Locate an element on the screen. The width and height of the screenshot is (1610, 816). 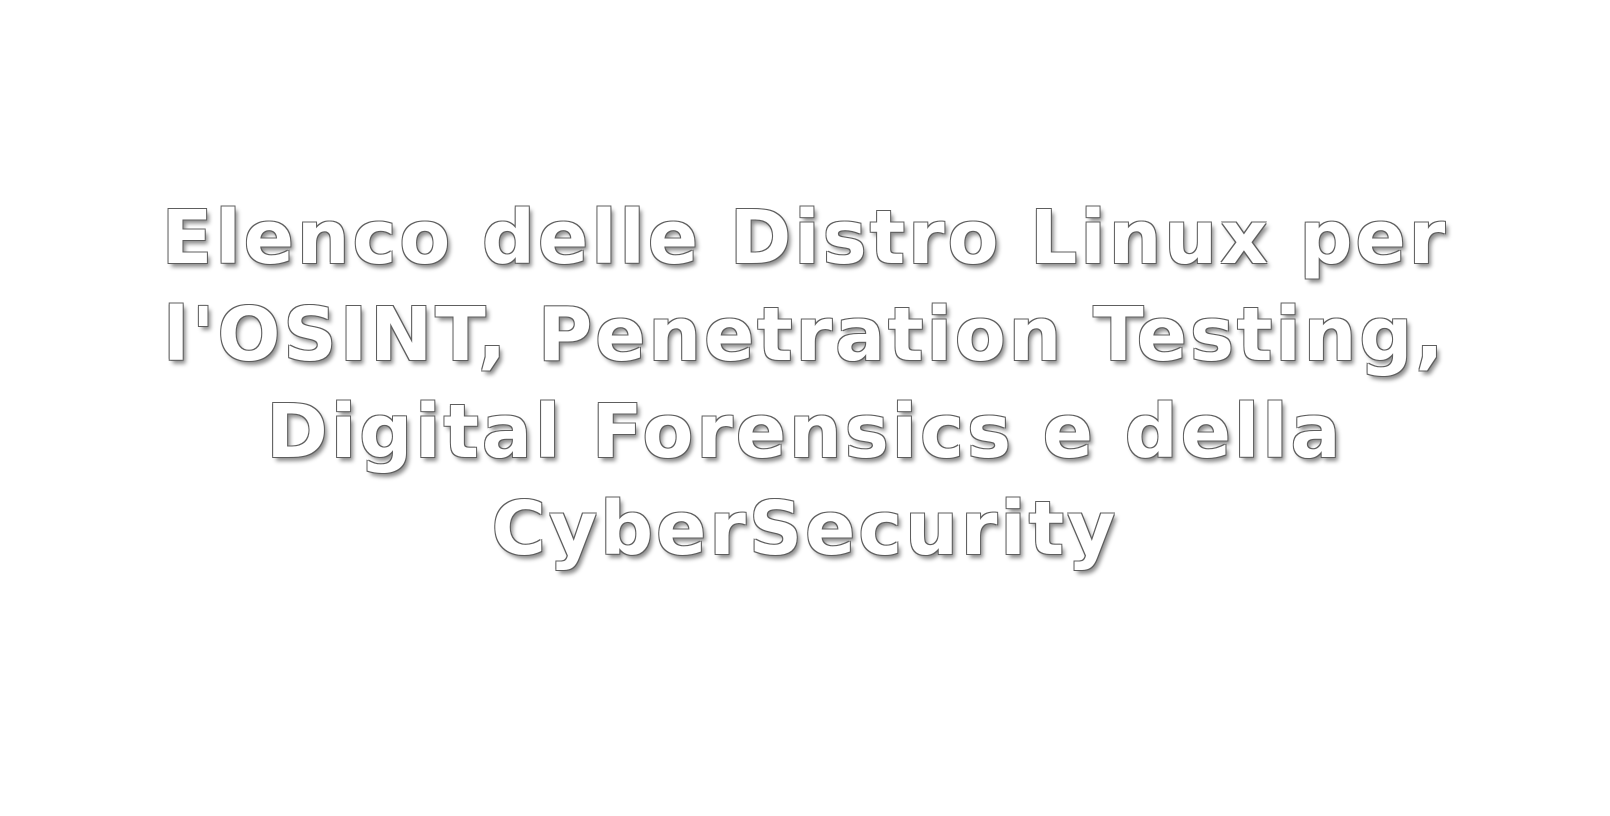
title-line-4: CyberSecurity is located at coordinates (805, 529).